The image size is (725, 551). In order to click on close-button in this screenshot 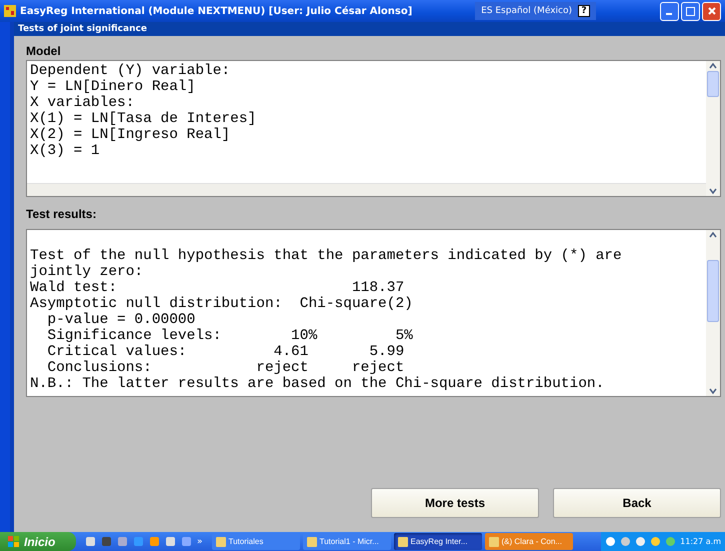, I will do `click(711, 11)`.